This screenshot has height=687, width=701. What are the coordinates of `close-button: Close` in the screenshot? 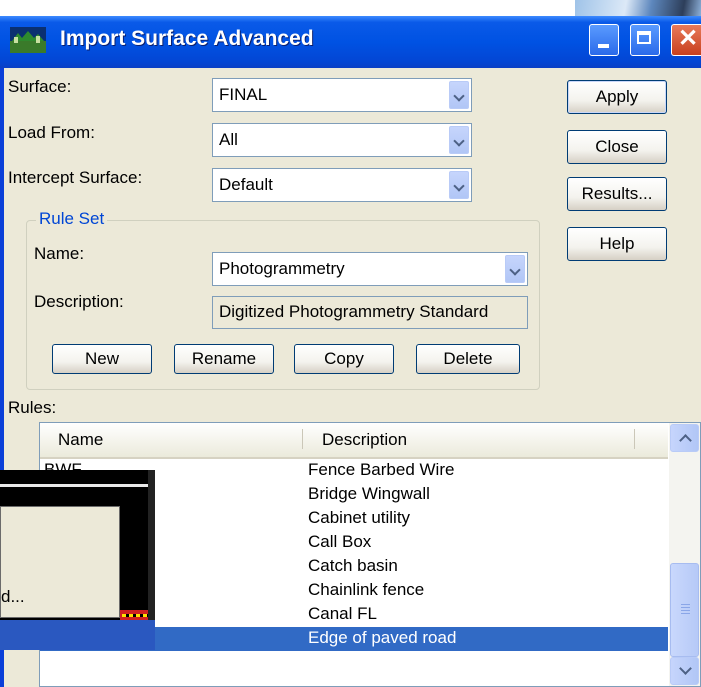 It's located at (617, 147).